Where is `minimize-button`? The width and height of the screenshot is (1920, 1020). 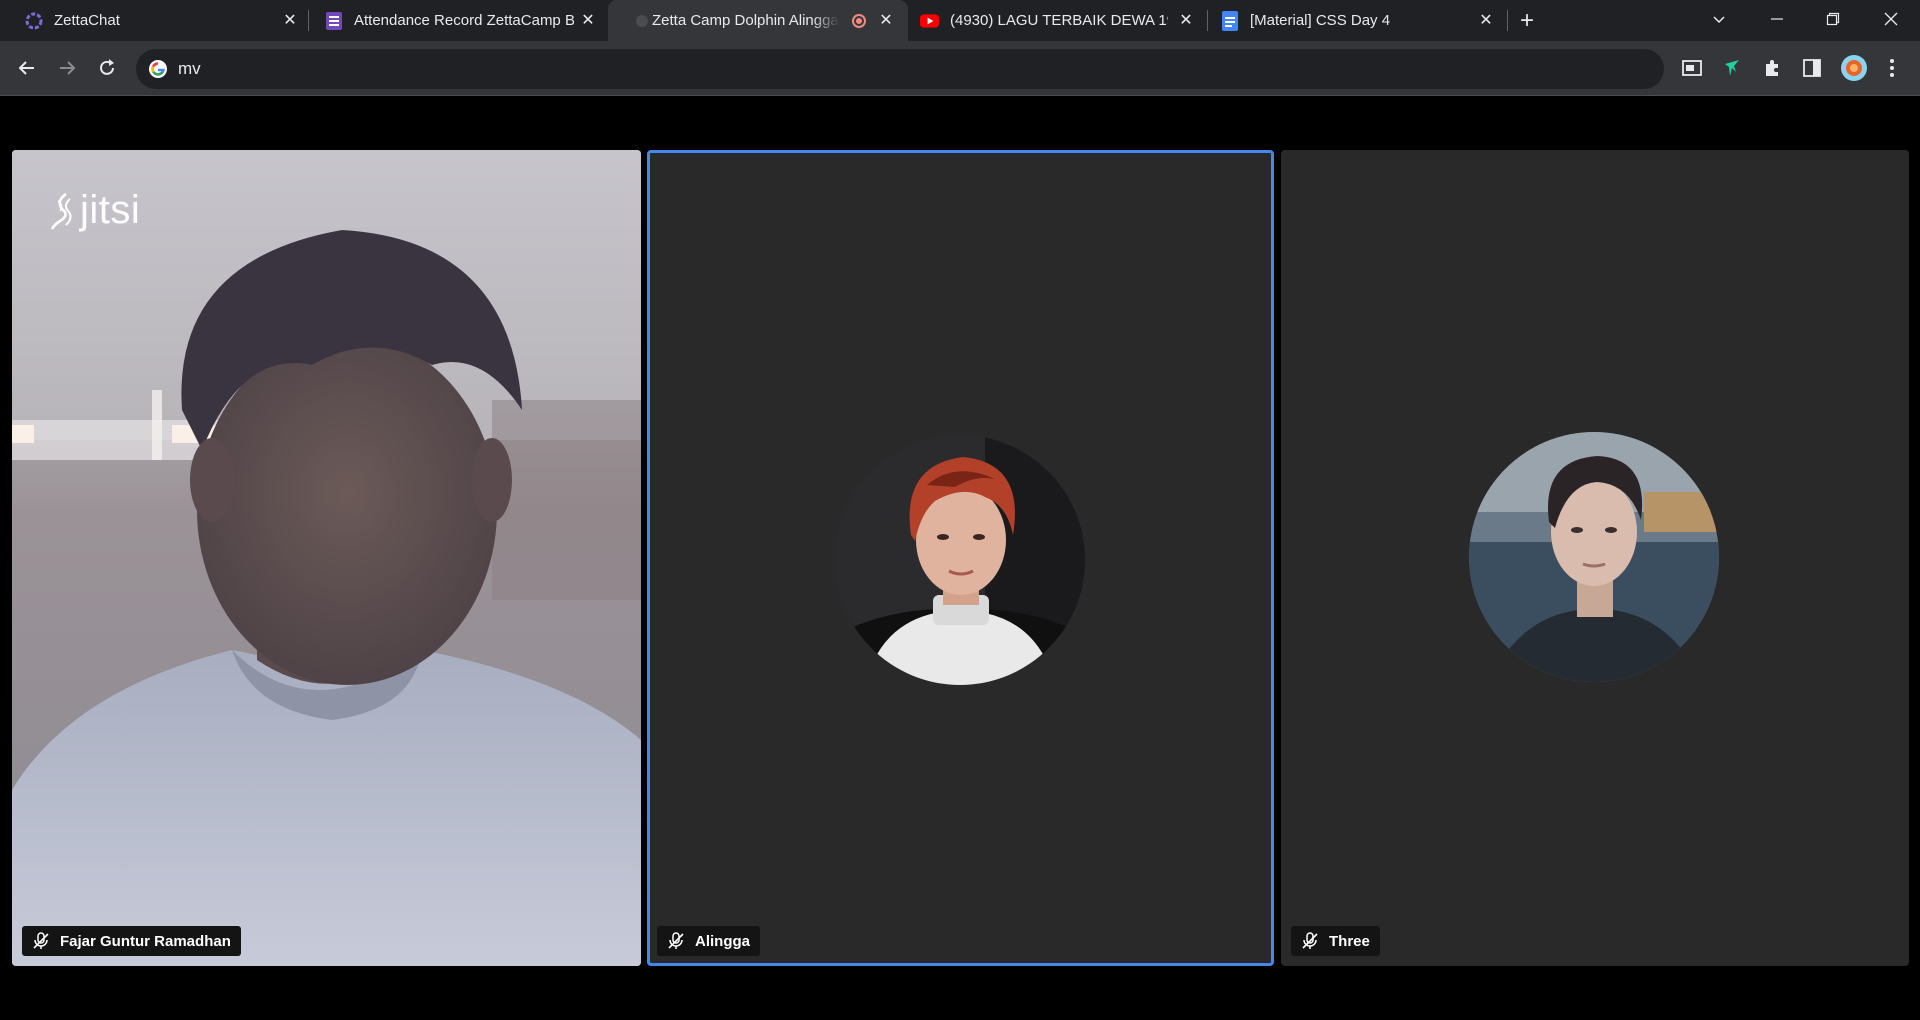
minimize-button is located at coordinates (1777, 19).